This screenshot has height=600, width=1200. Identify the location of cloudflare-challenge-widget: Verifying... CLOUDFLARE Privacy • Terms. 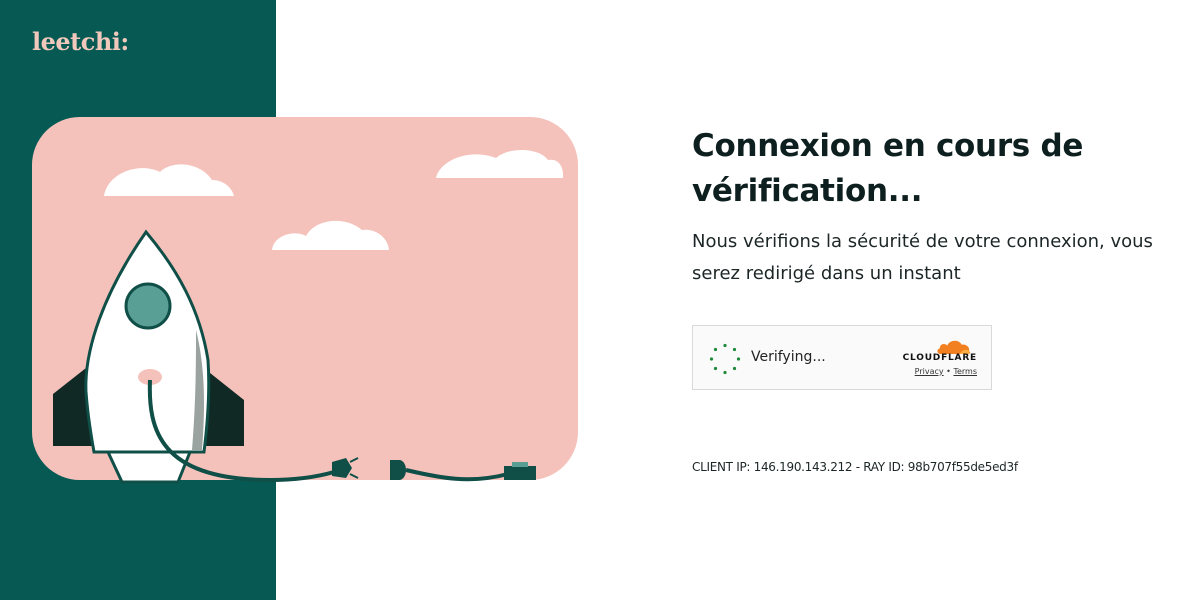
(842, 357).